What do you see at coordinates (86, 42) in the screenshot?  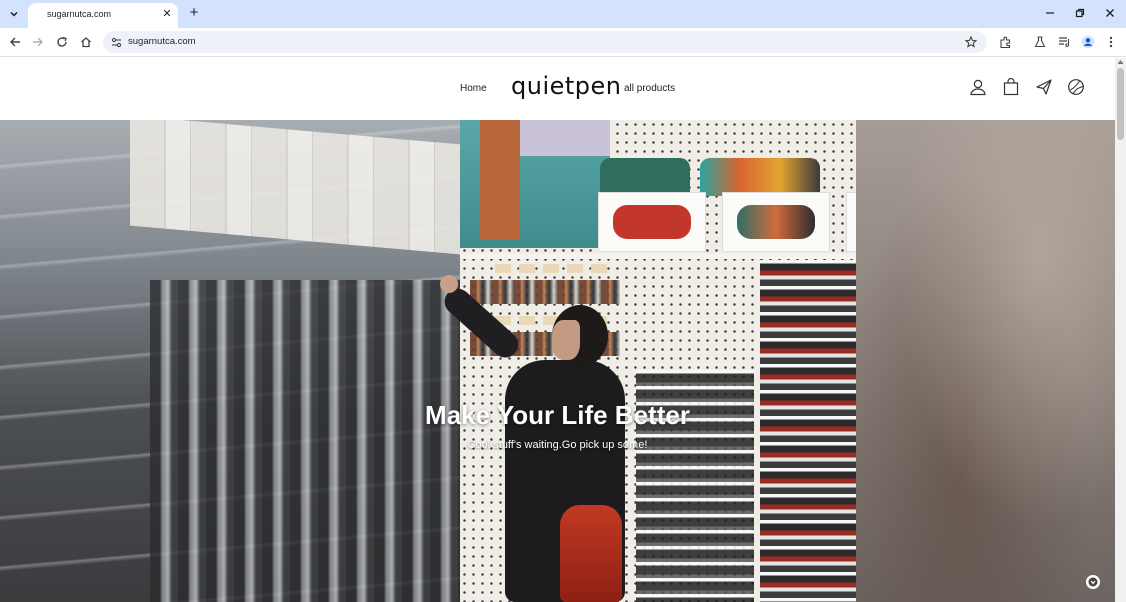 I see `home-icon` at bounding box center [86, 42].